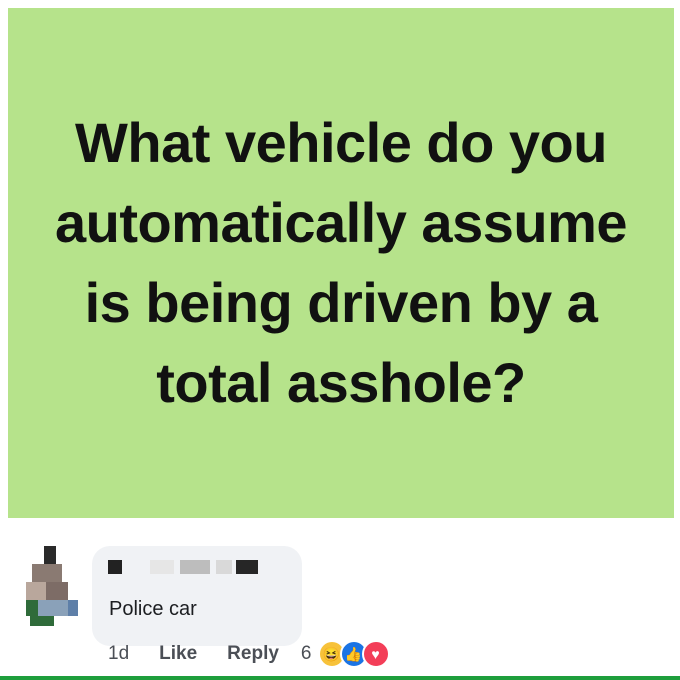 This screenshot has width=680, height=680. I want to click on commenter-name-redacted, so click(188, 568).